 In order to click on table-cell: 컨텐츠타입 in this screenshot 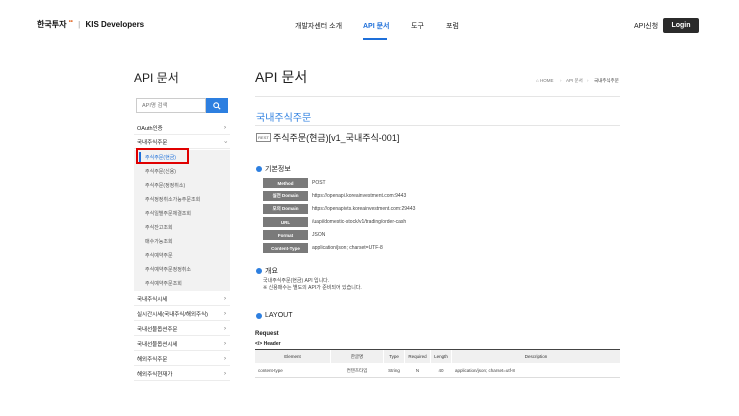, I will do `click(357, 370)`.